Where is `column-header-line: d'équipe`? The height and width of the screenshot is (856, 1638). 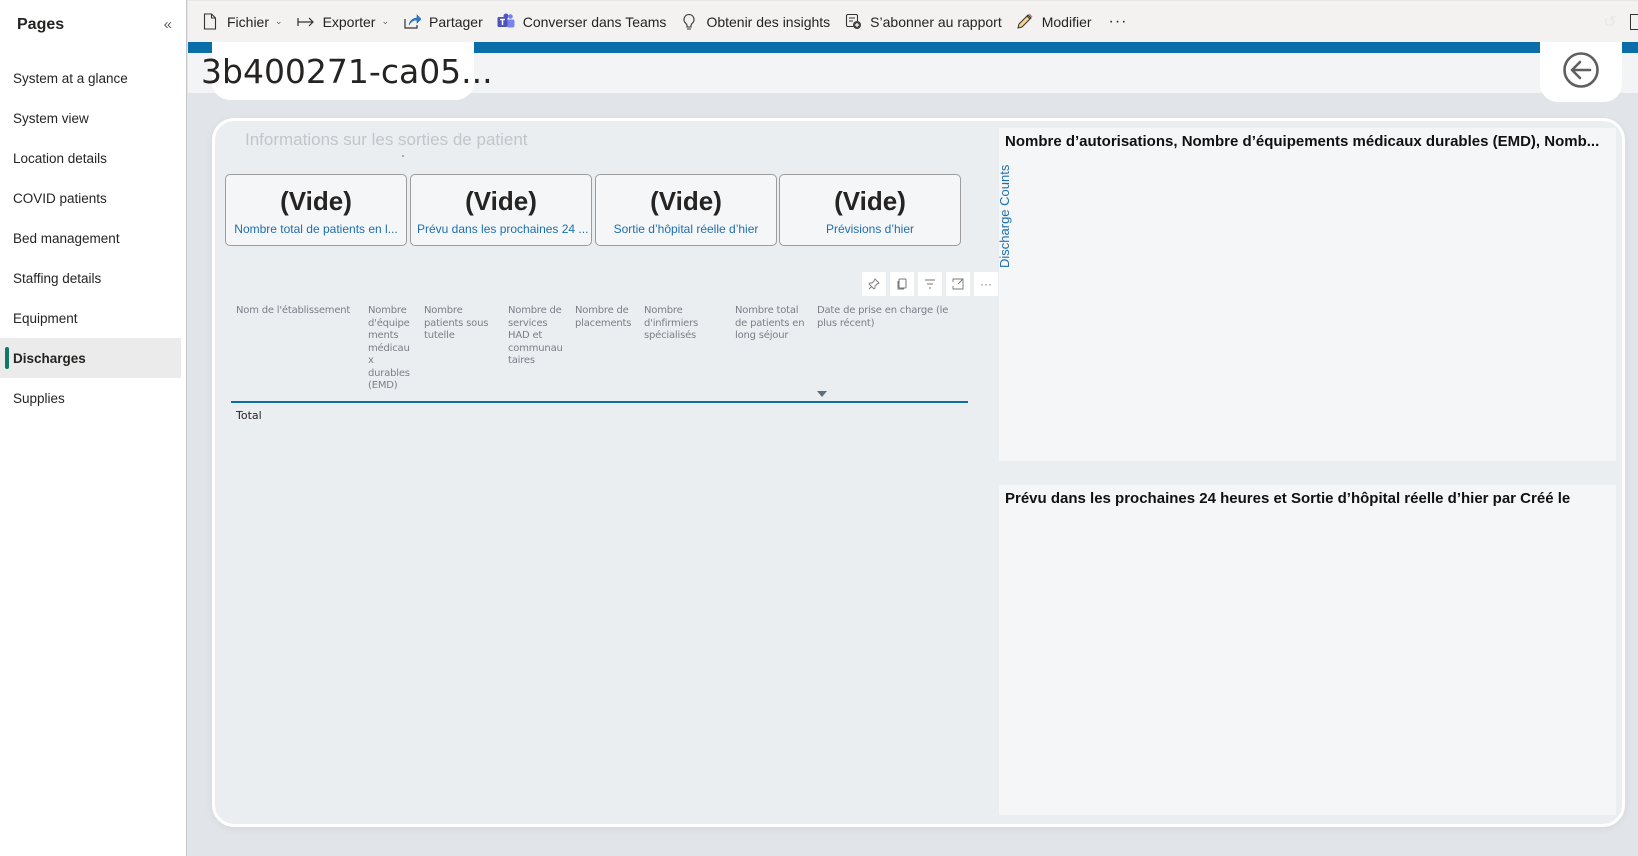 column-header-line: d'équipe is located at coordinates (389, 323).